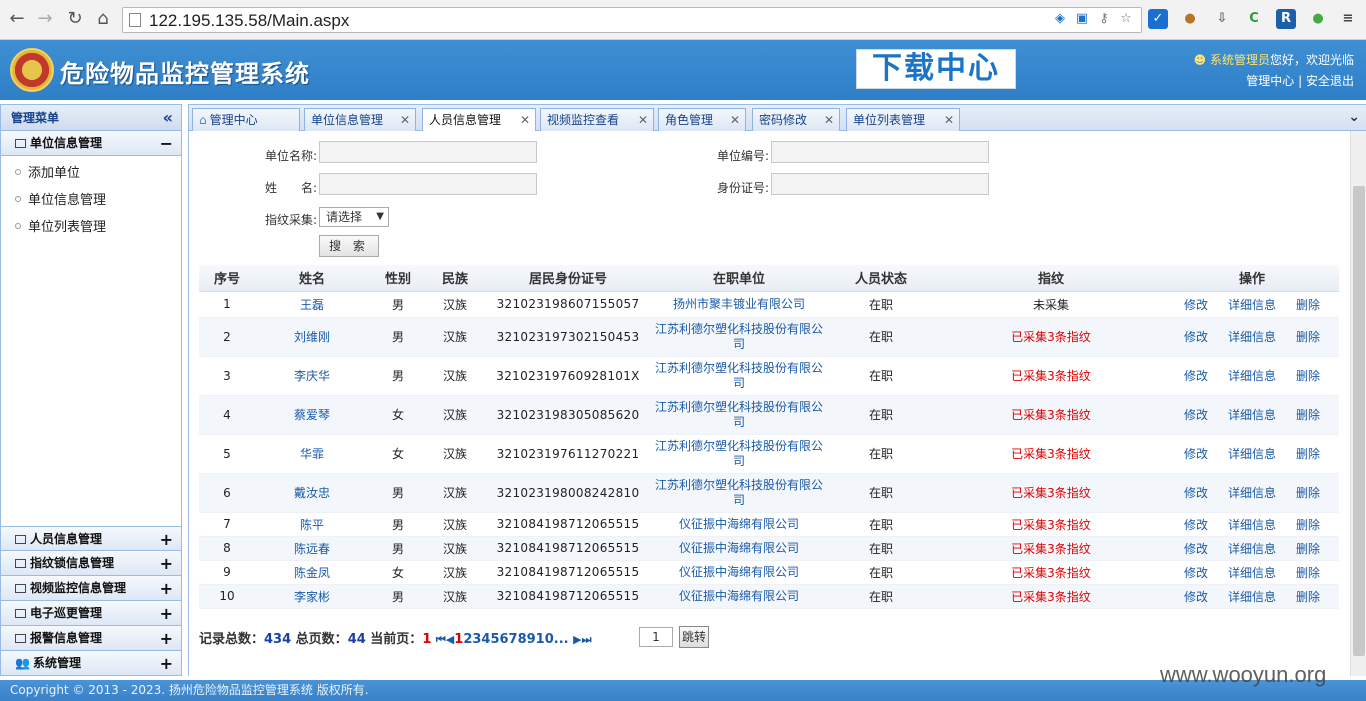 The image size is (1366, 701). I want to click on tab-role-manage: 角色管理 ✕, so click(702, 120).